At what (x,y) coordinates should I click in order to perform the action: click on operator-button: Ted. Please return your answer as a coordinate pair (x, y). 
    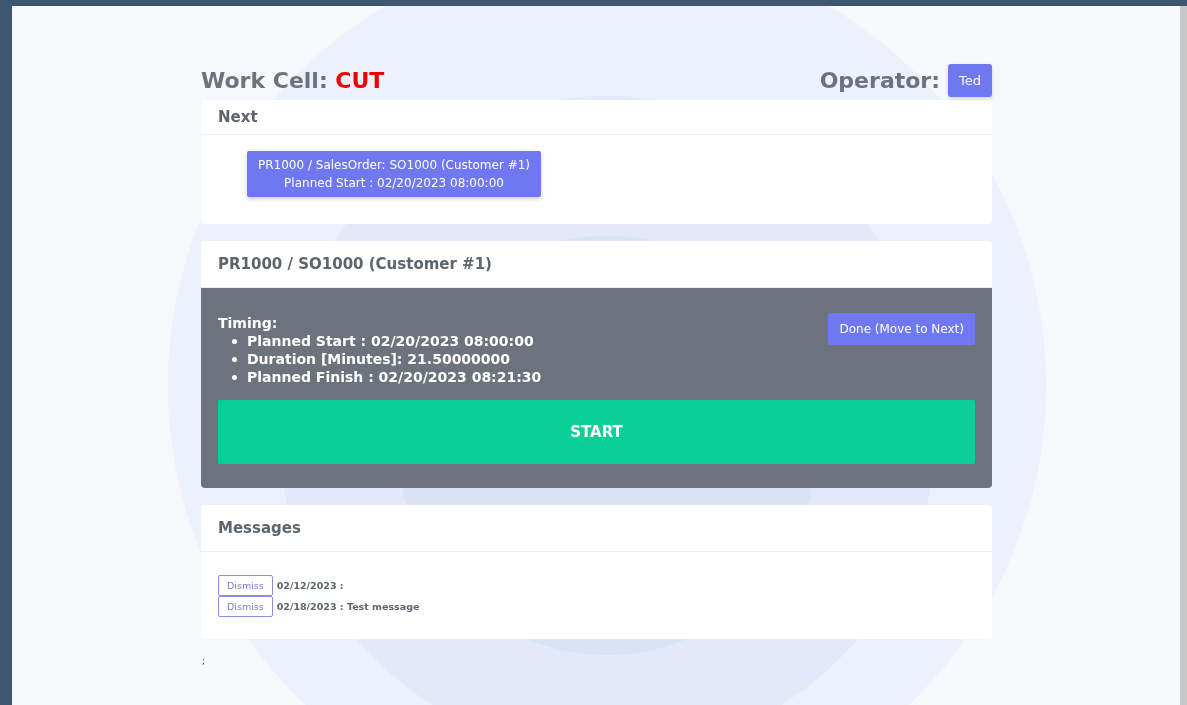
    Looking at the image, I should click on (970, 80).